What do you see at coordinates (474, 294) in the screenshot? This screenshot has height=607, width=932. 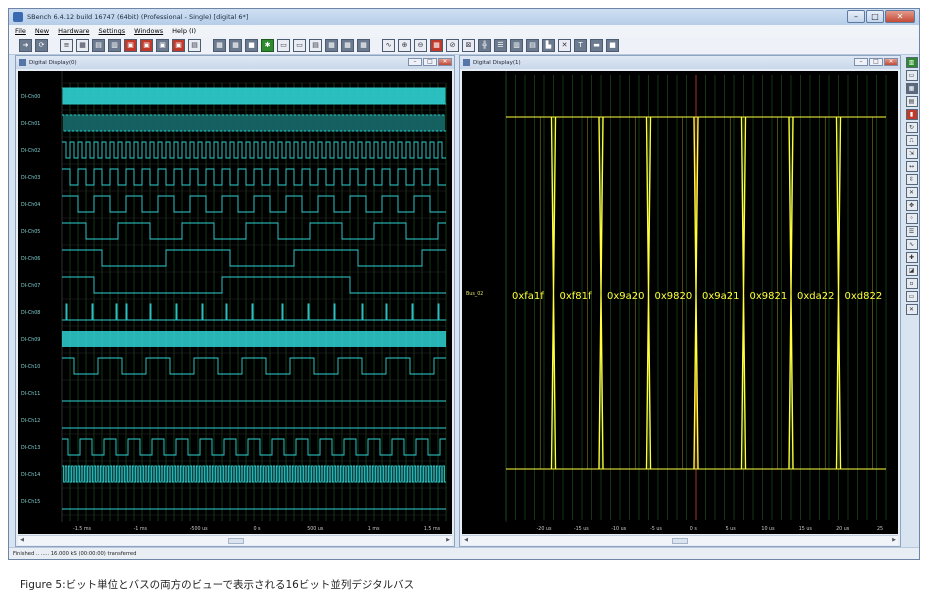 I see `bus-name-label: Bus_02` at bounding box center [474, 294].